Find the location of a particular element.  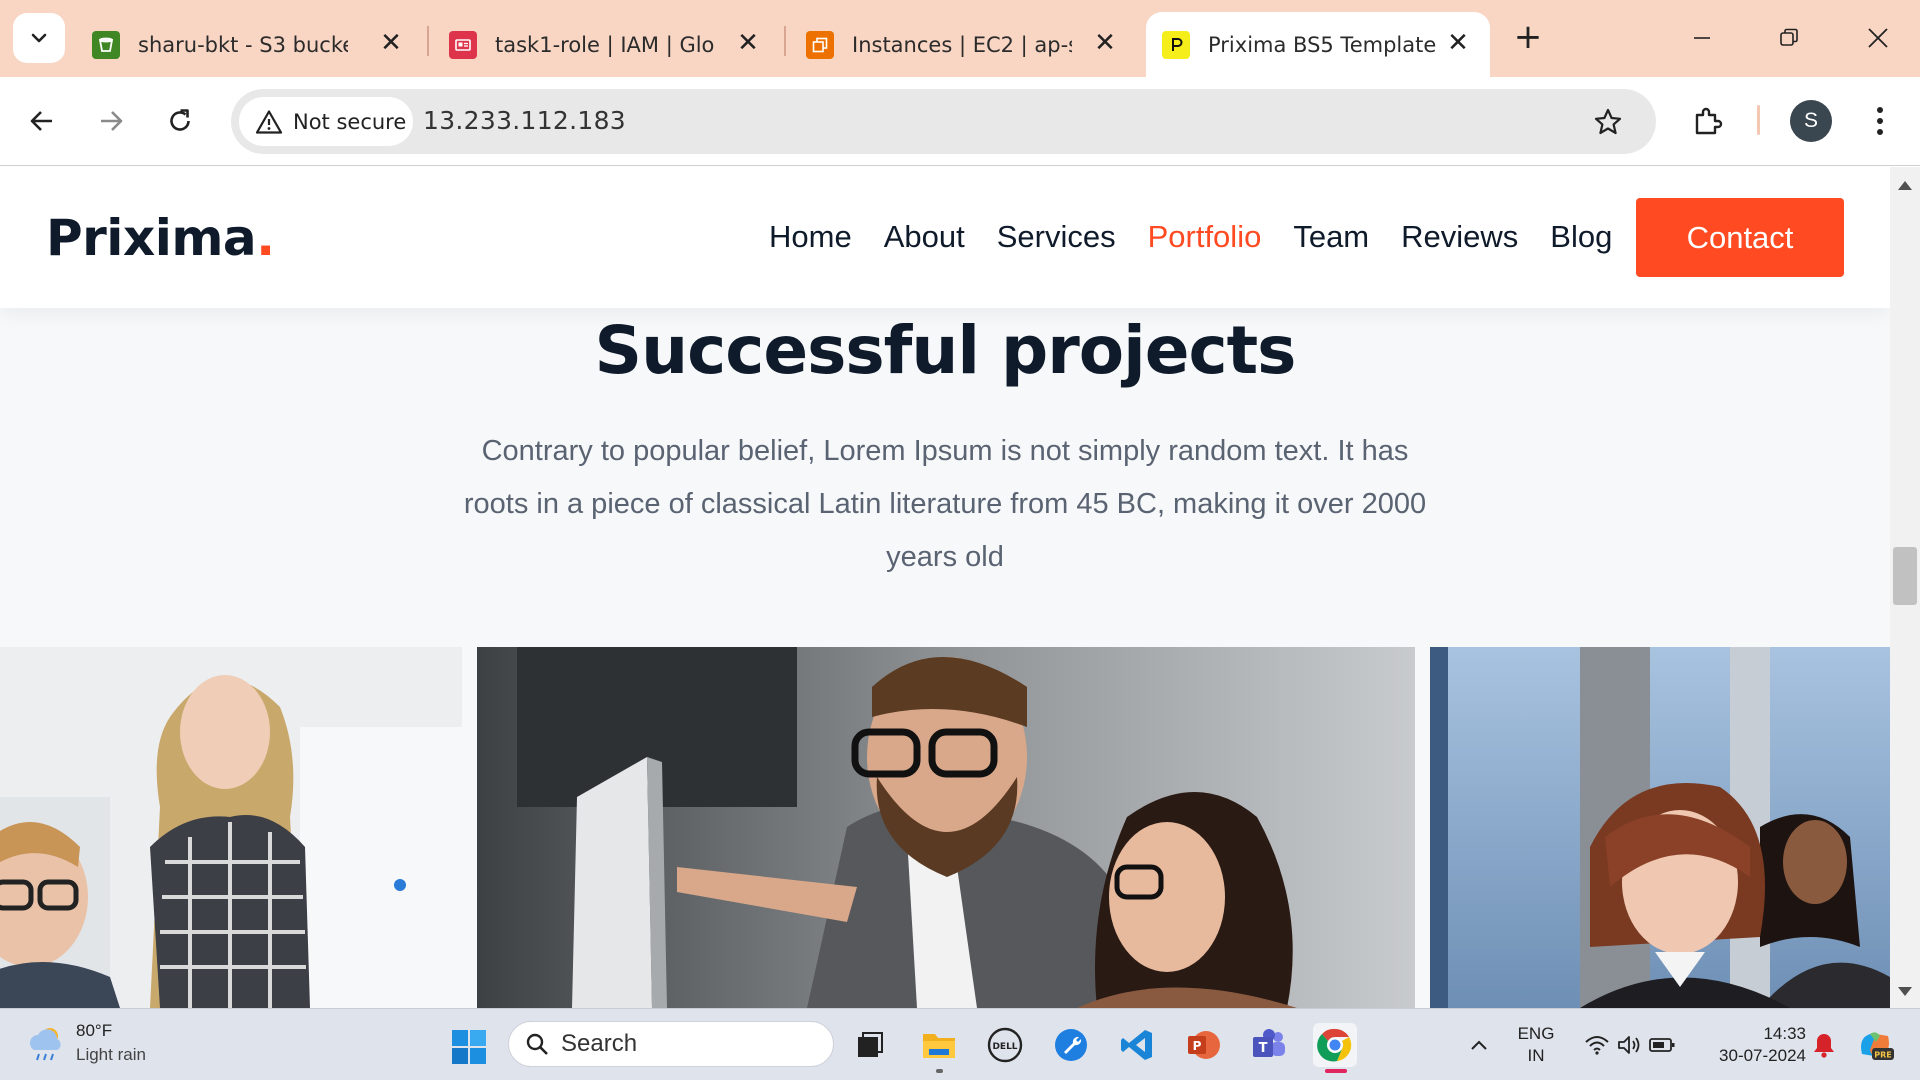

taskbar-dell: DELL is located at coordinates (1005, 1045).